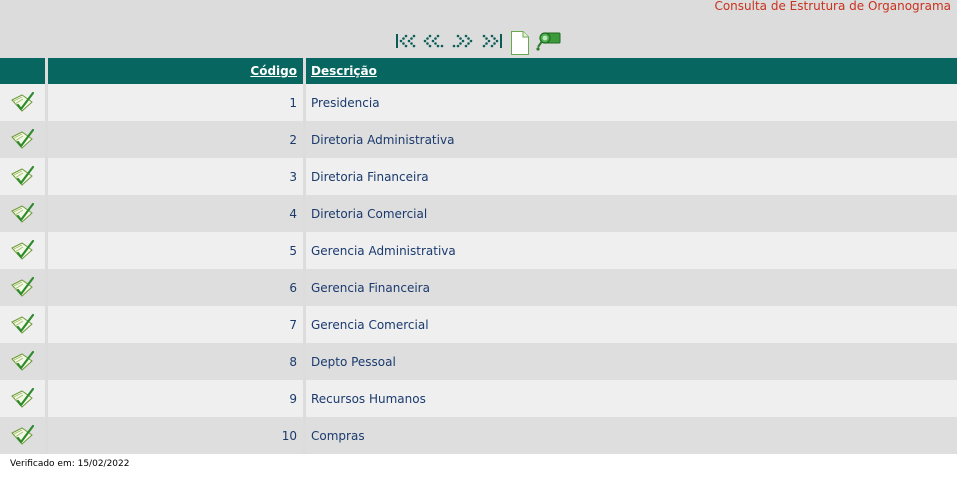  I want to click on descricao-cell: Presidencia, so click(630, 102).